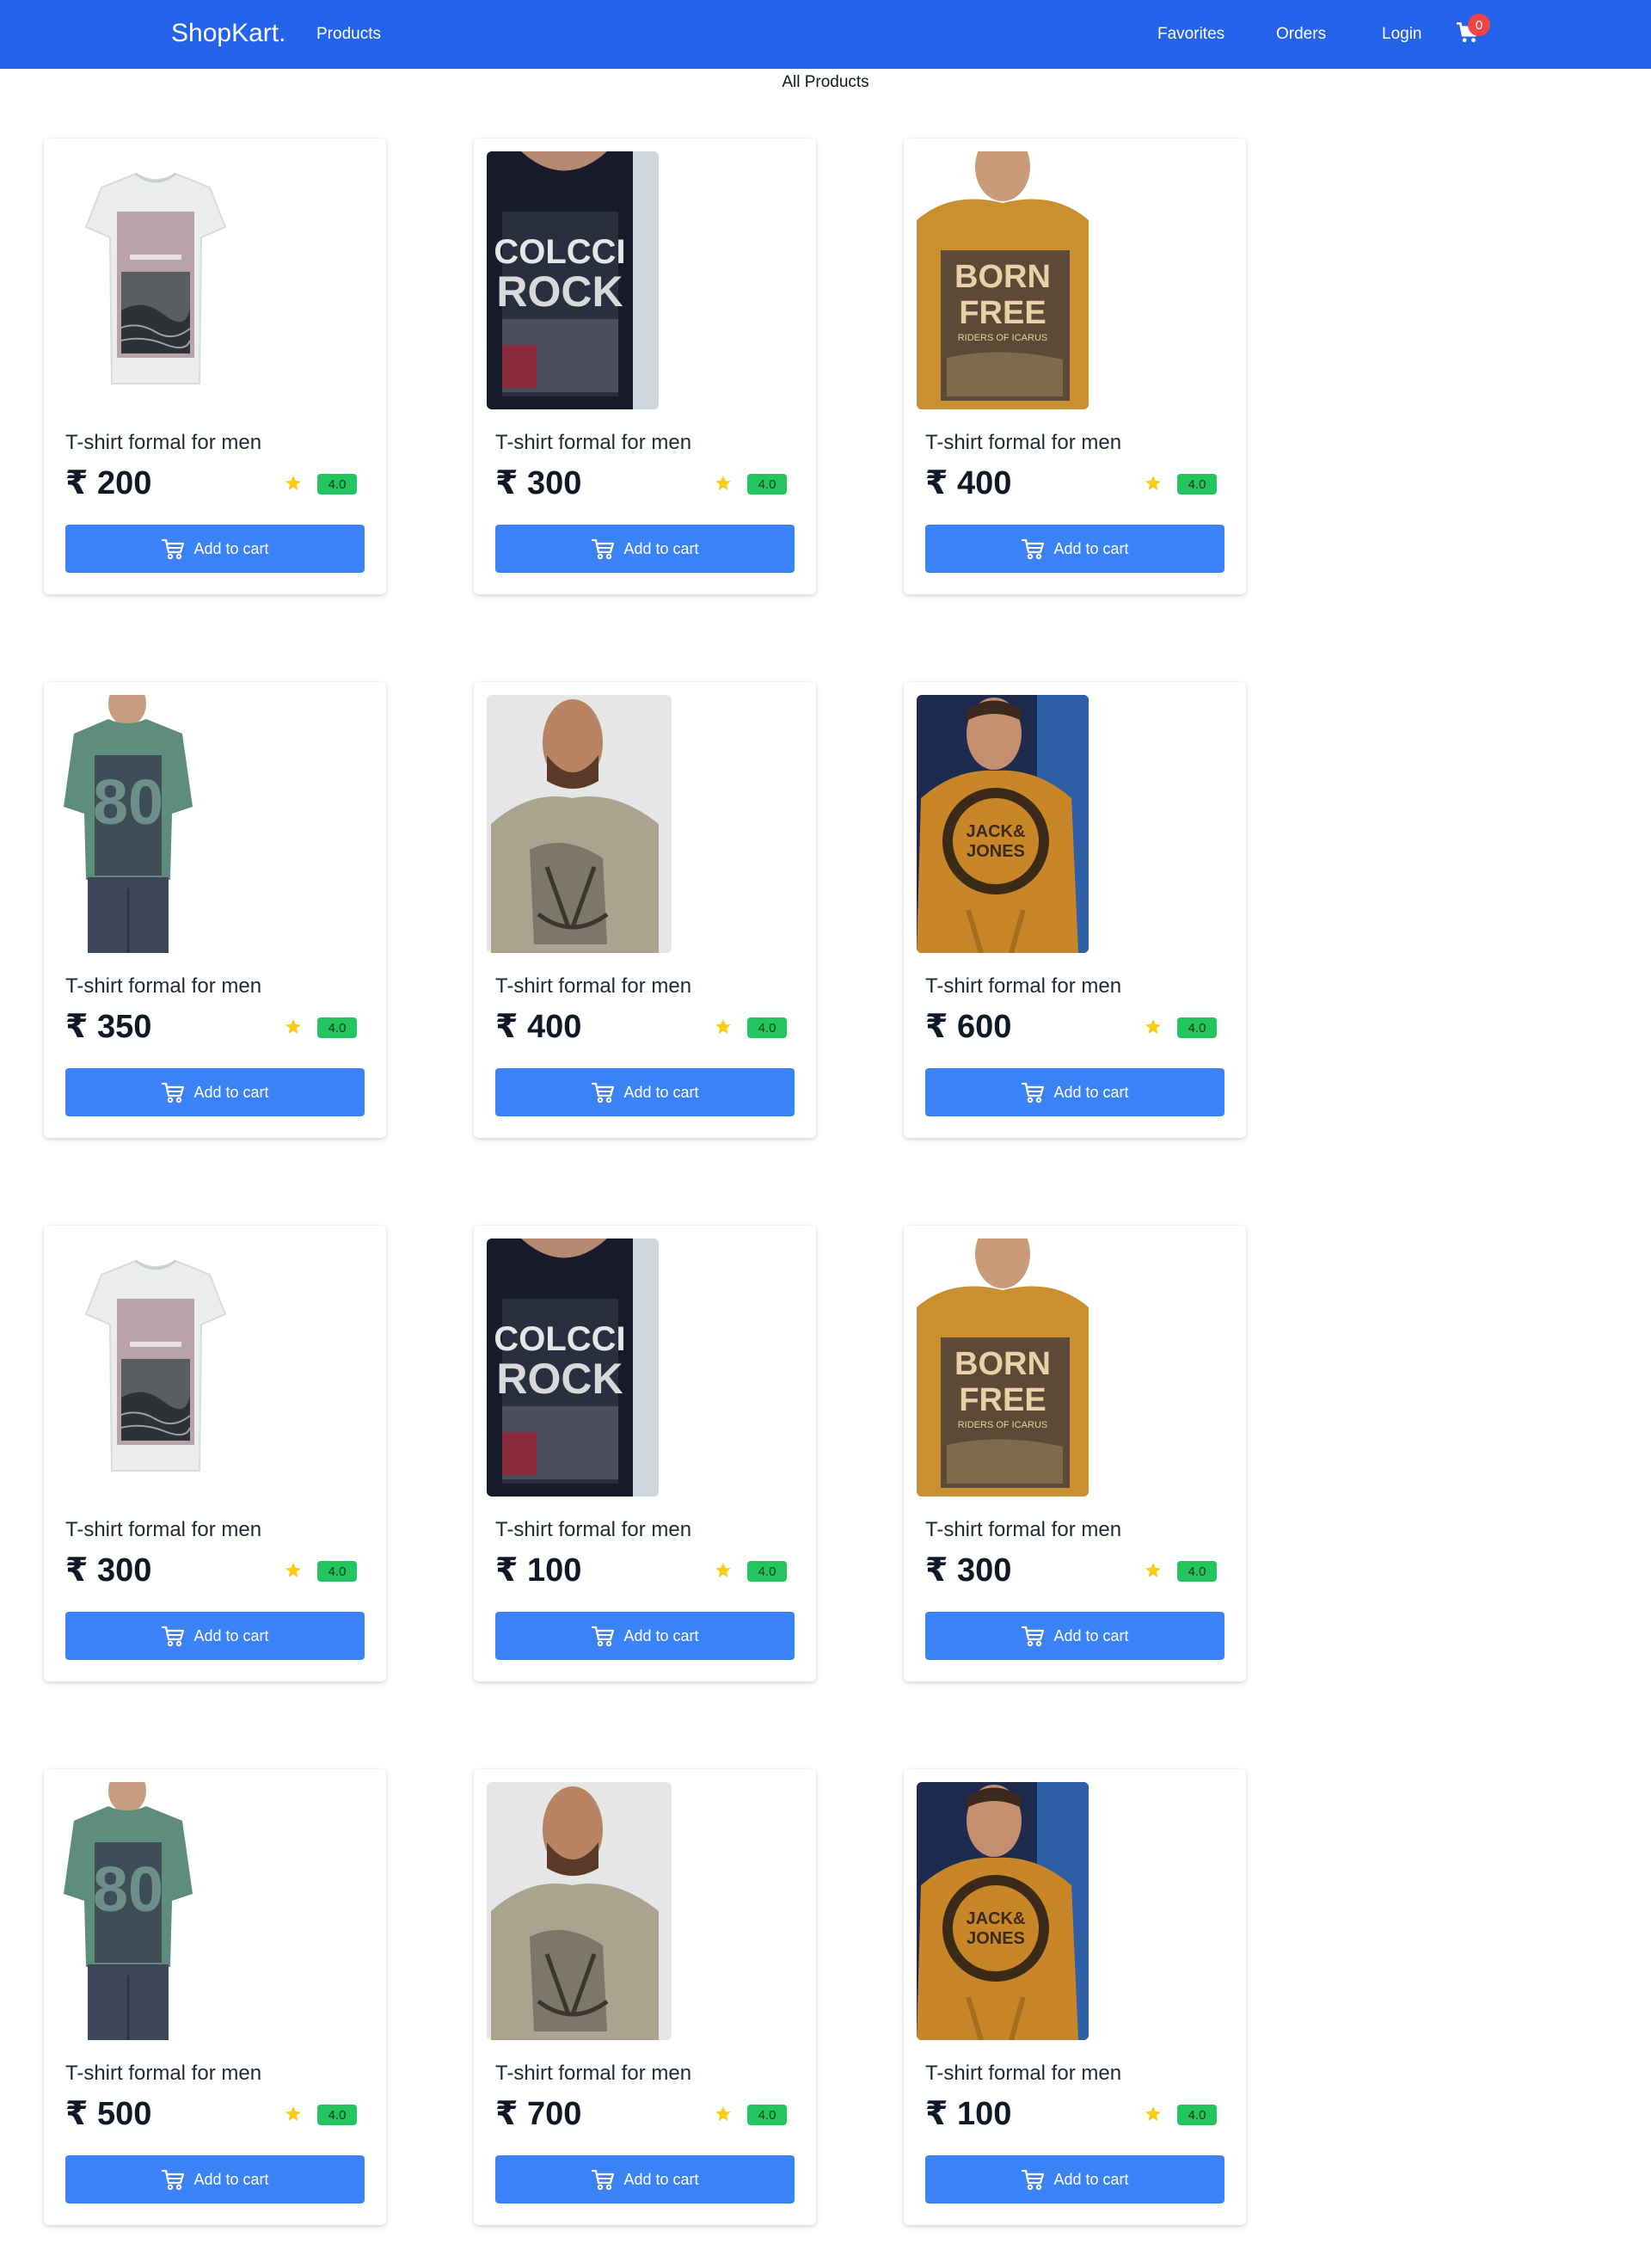 Image resolution: width=1651 pixels, height=2268 pixels. I want to click on page-heading: All Products, so click(825, 82).